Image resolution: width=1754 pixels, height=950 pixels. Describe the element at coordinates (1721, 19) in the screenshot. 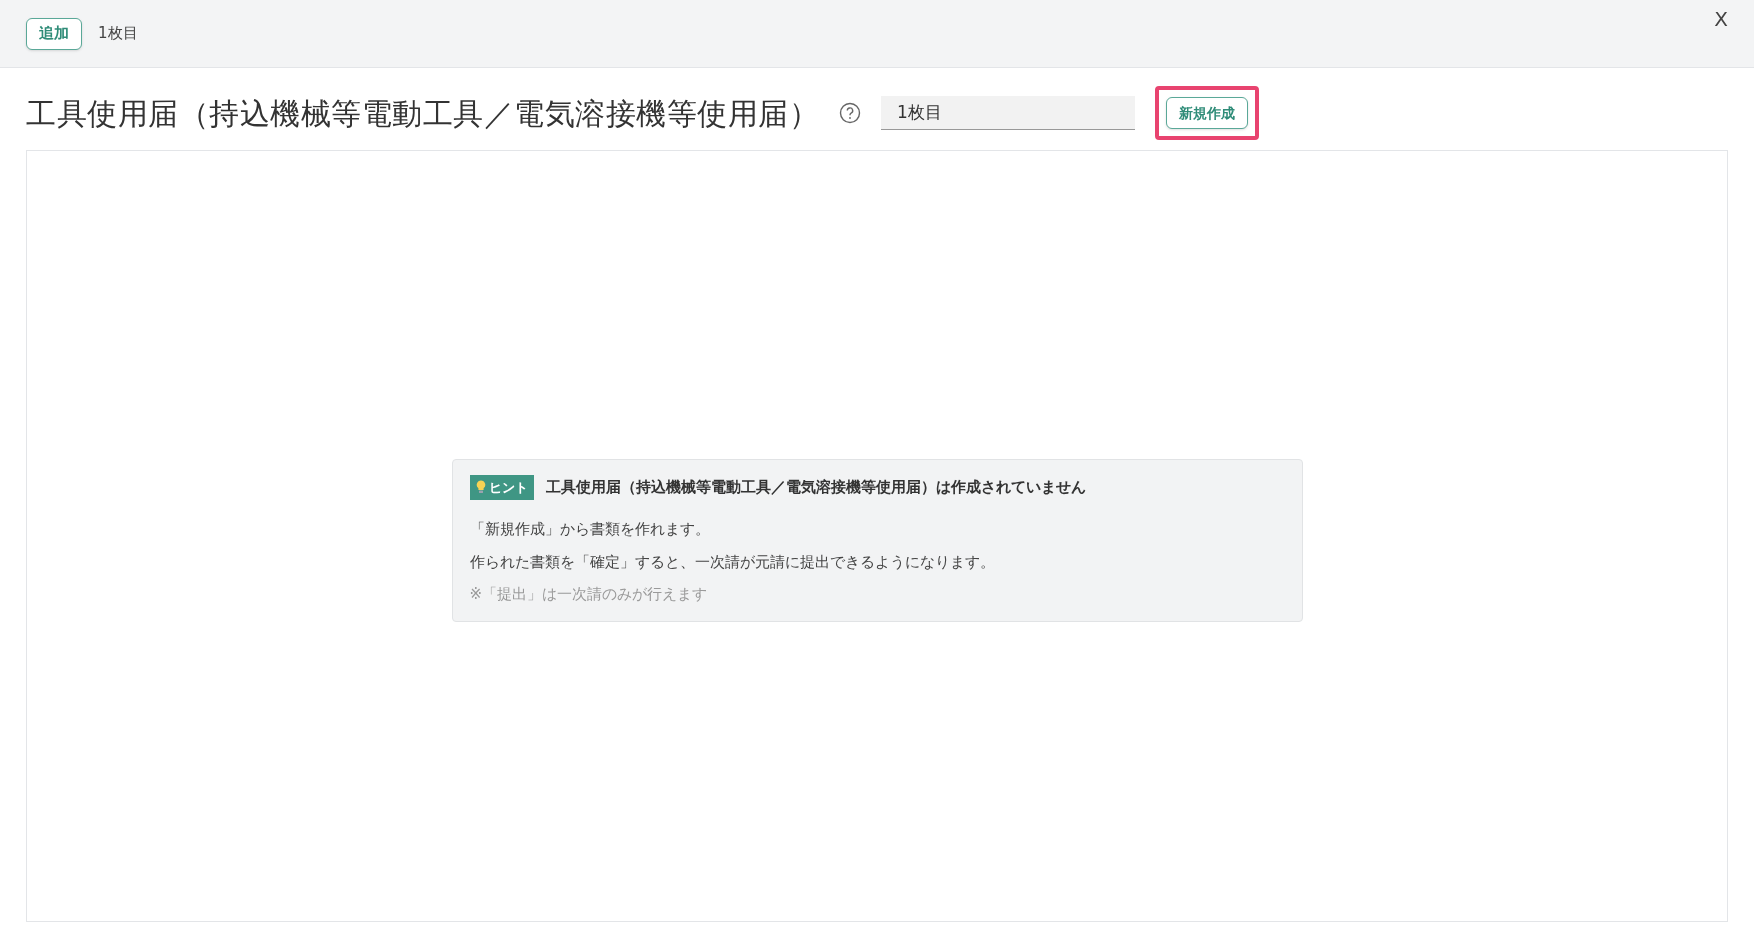

I see `close-button: X` at that location.